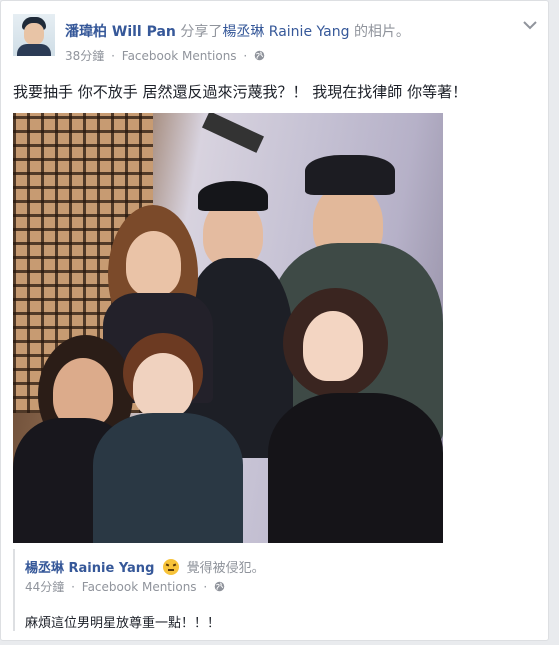  What do you see at coordinates (240, 92) in the screenshot?
I see `post-message: 我要抽手 你不放手 居然還反過來污蔑我？！ 我現在找律師 你等著！` at bounding box center [240, 92].